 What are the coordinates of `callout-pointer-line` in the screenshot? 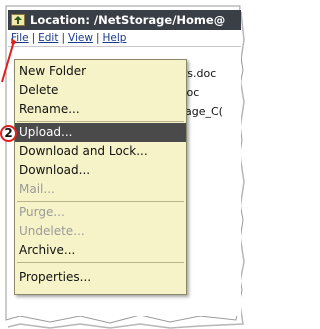 It's located at (8, 61).